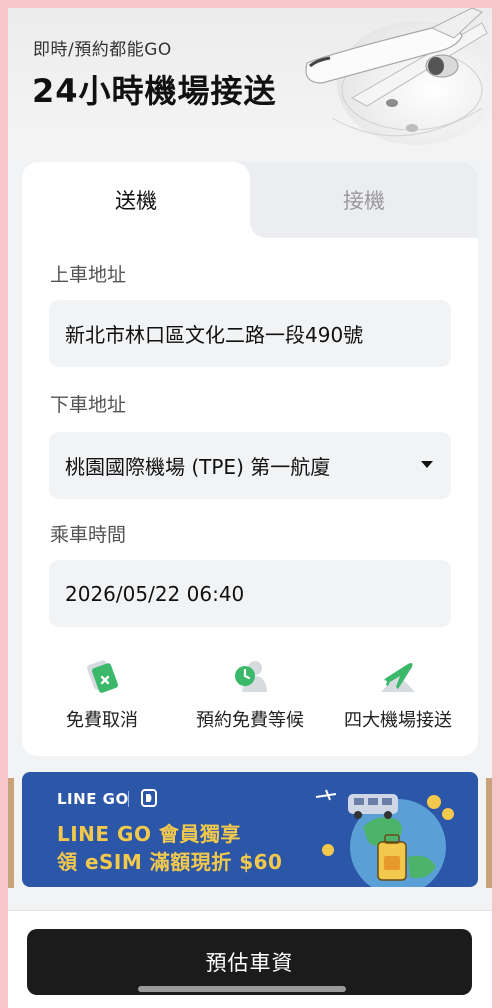 This screenshot has height=1008, width=500. Describe the element at coordinates (102, 50) in the screenshot. I see `hero-subtitle: 即時/預約都能GO` at that location.